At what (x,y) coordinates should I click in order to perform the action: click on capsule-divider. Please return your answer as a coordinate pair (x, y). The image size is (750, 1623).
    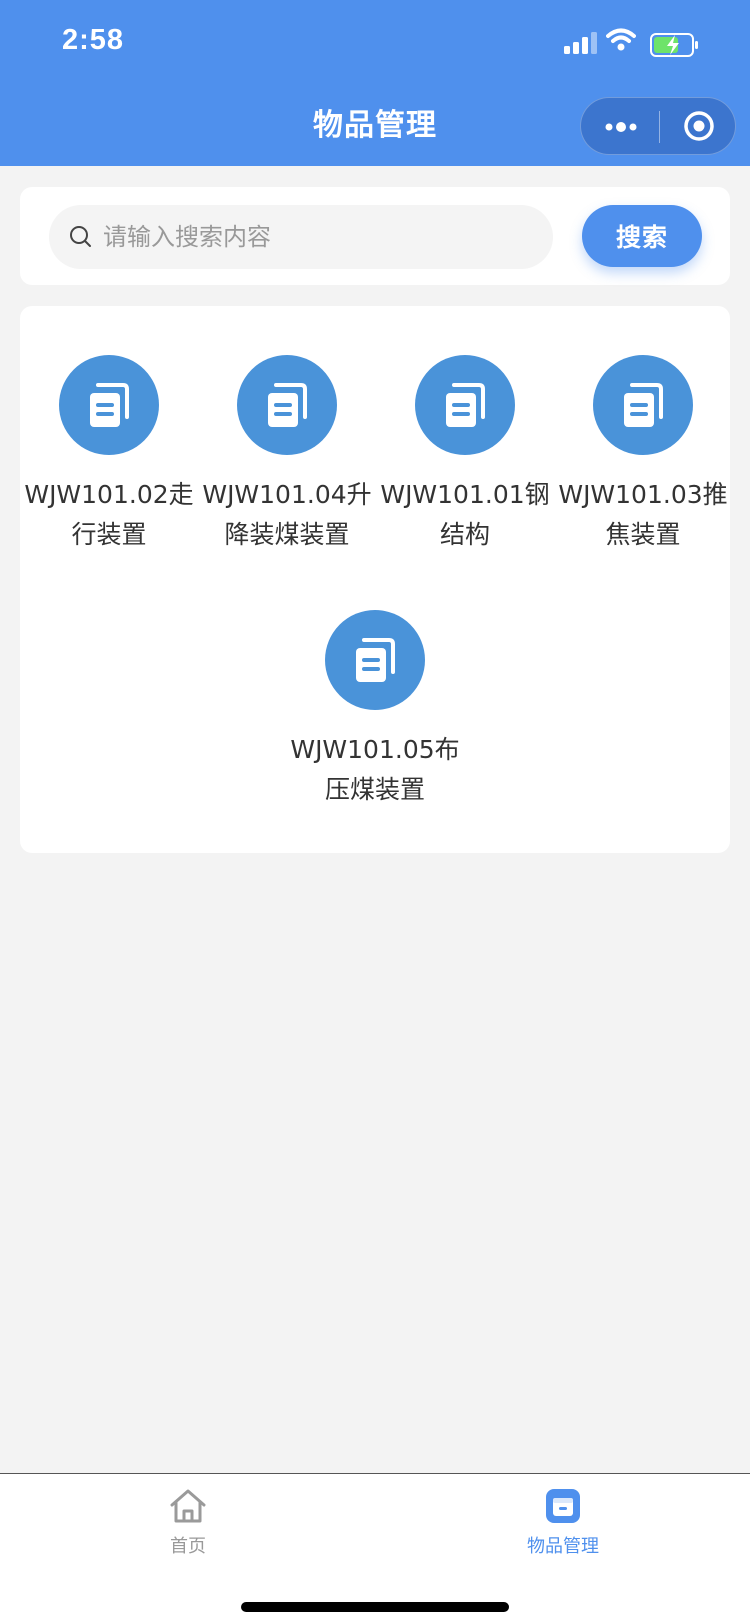
    Looking at the image, I should click on (659, 127).